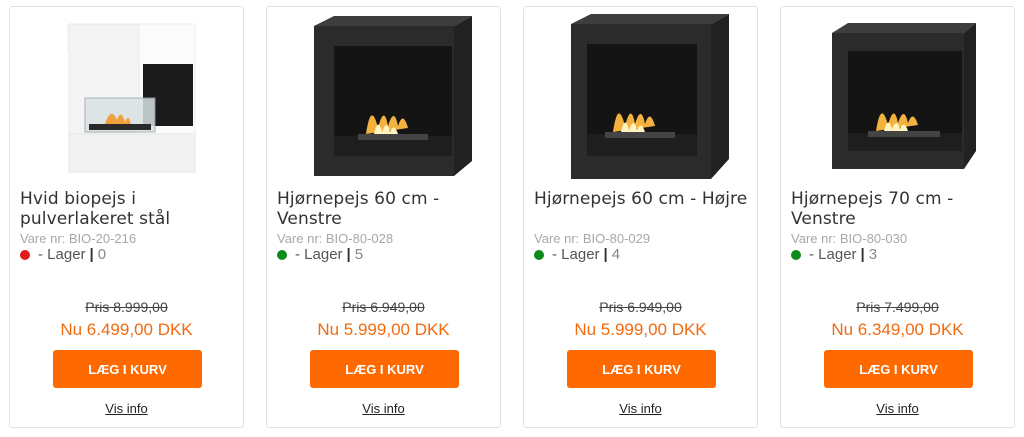  What do you see at coordinates (25, 254) in the screenshot?
I see `stock-out-indicator-icon` at bounding box center [25, 254].